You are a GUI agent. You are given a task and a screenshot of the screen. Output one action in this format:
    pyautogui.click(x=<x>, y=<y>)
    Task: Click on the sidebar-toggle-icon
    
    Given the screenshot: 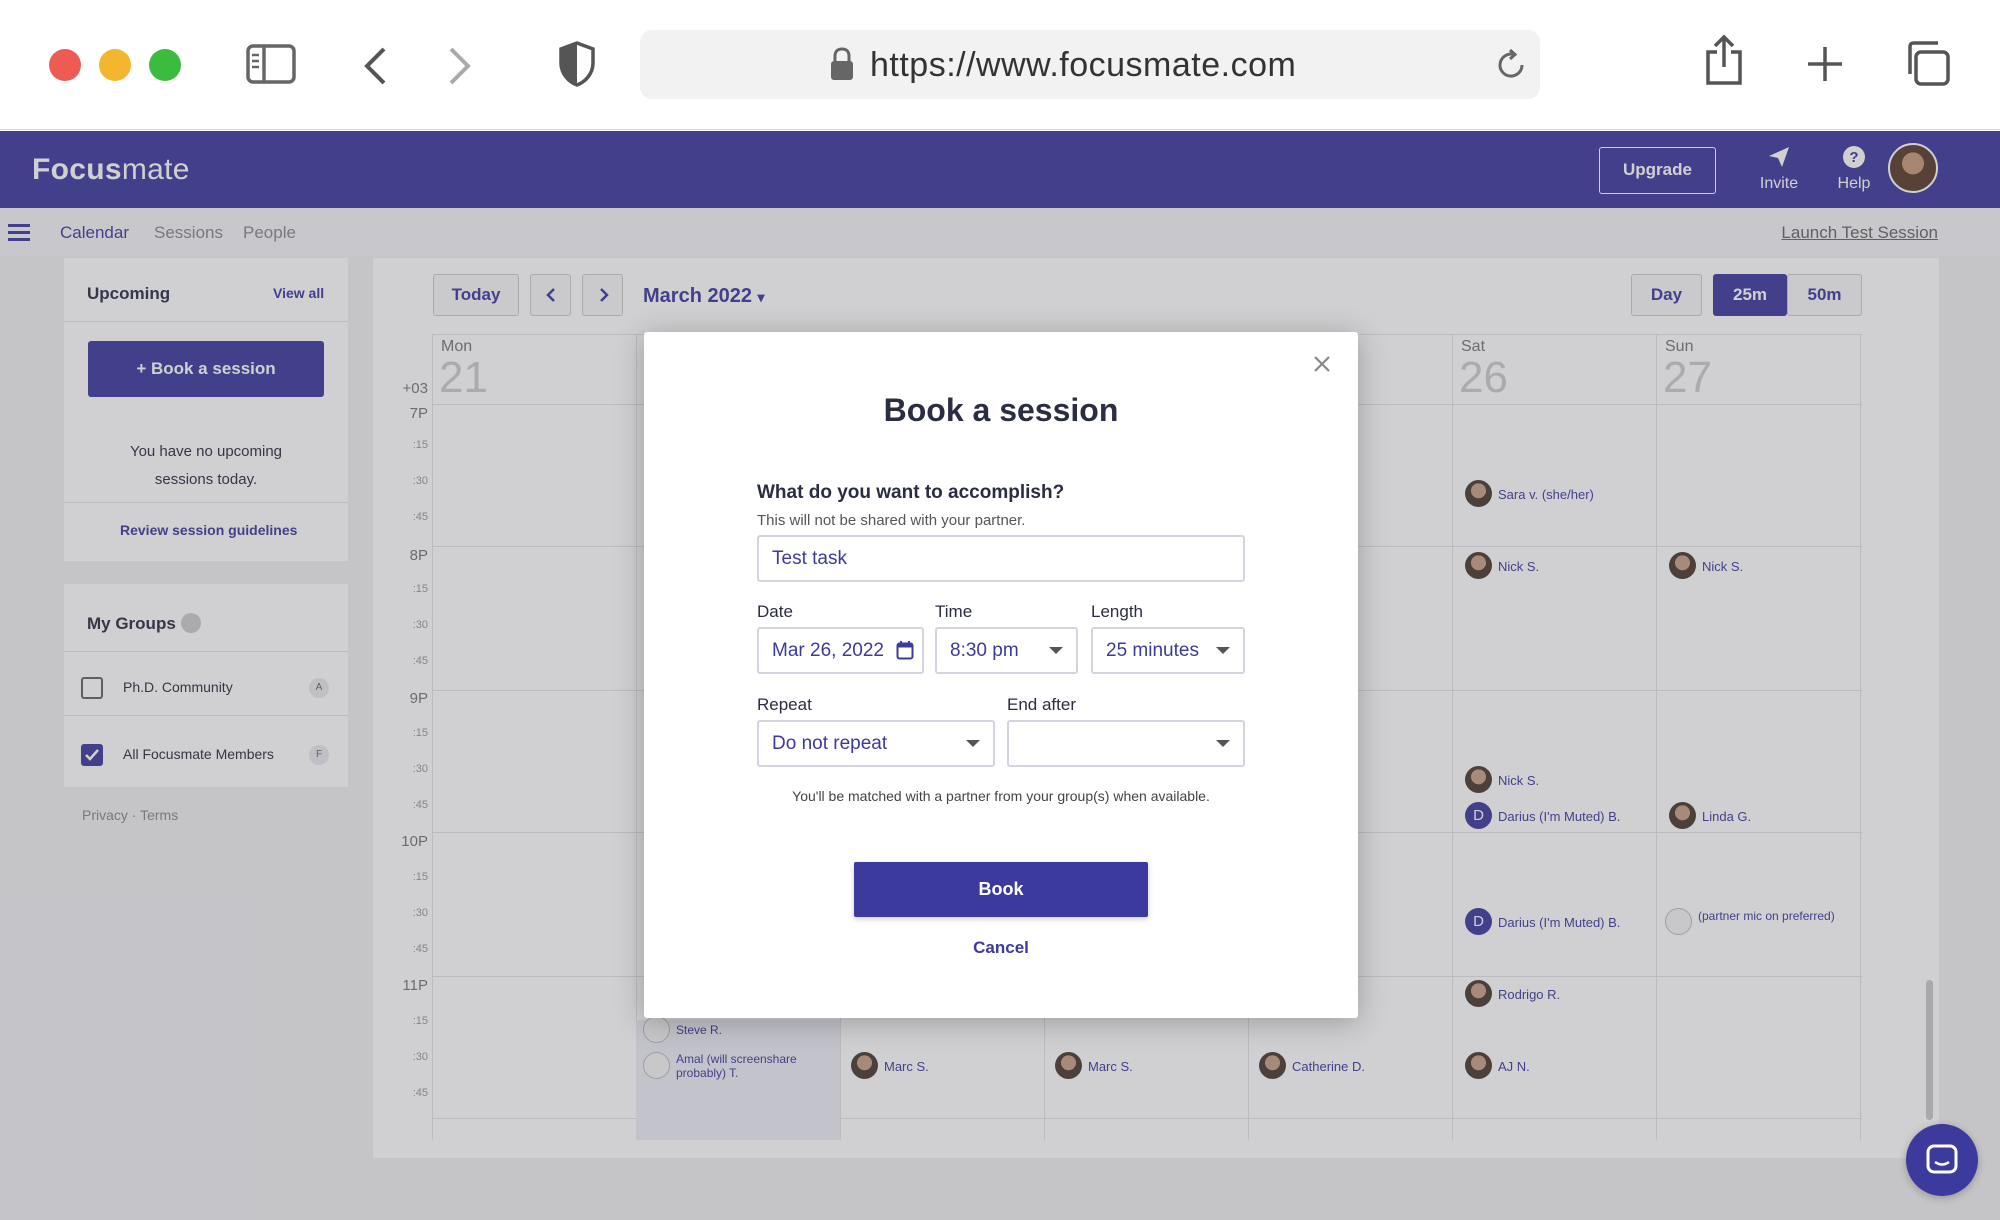 What is the action you would take?
    pyautogui.click(x=271, y=64)
    